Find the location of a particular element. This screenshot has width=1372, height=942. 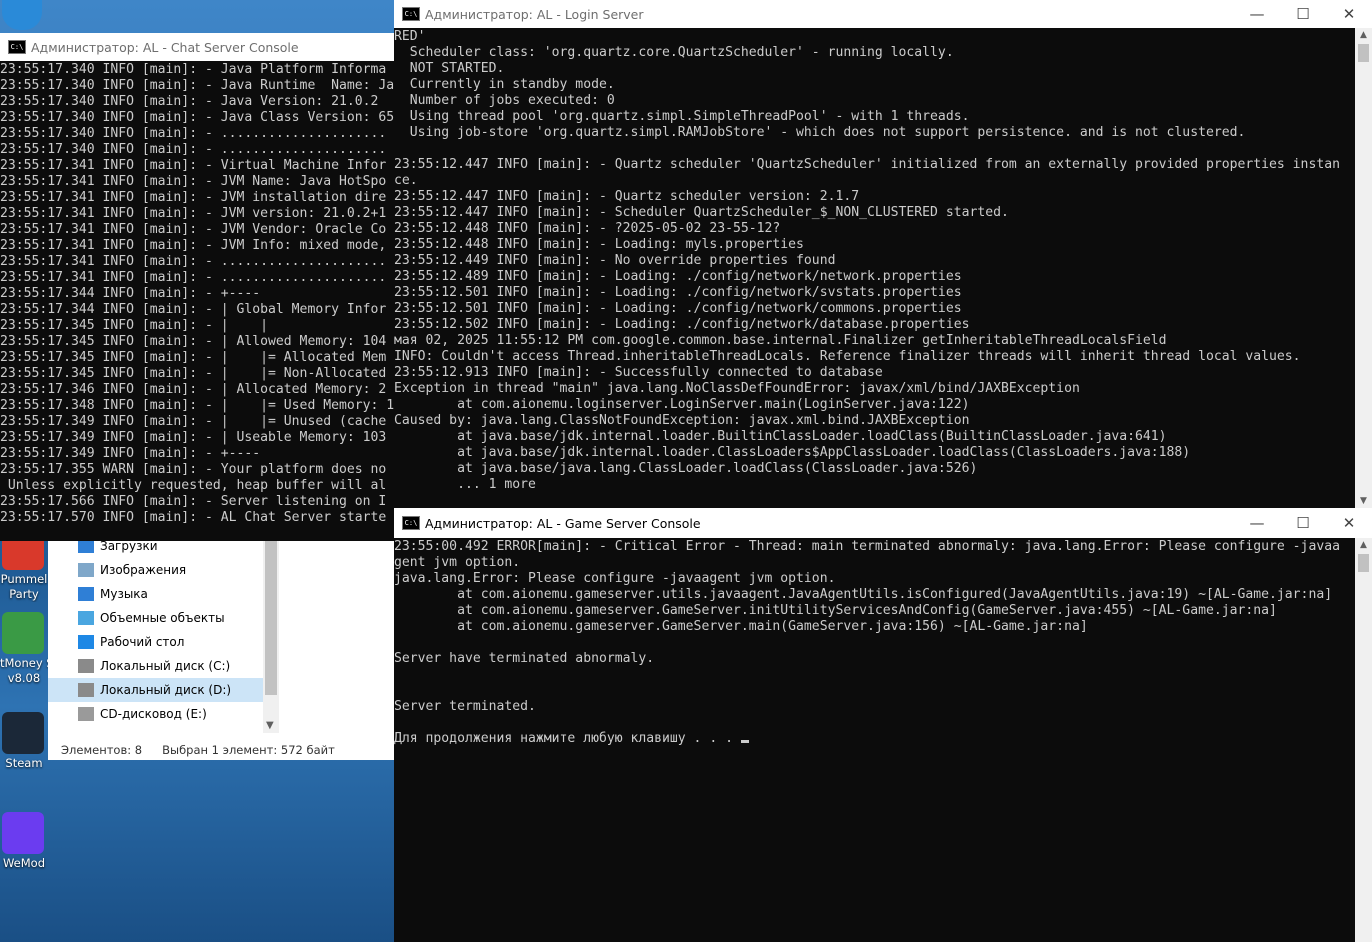

cd-drive-icon is located at coordinates (86, 714).